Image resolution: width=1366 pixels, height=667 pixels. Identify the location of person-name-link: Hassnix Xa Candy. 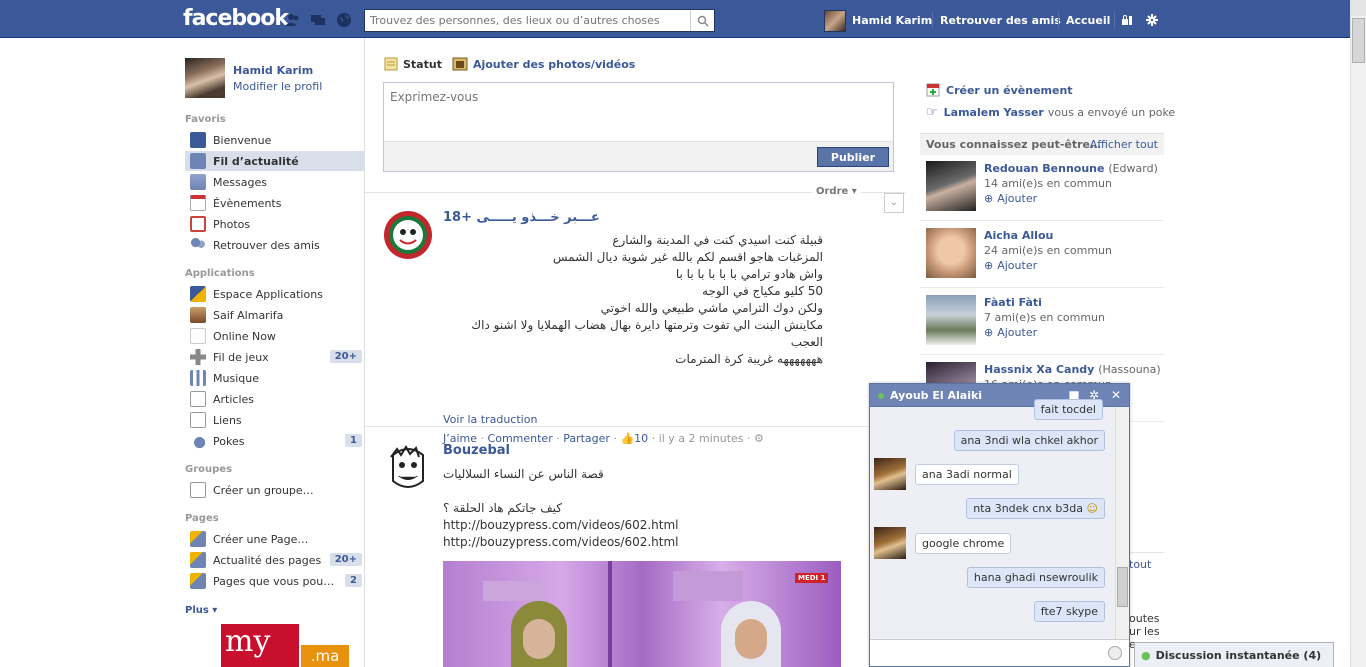
(1039, 369).